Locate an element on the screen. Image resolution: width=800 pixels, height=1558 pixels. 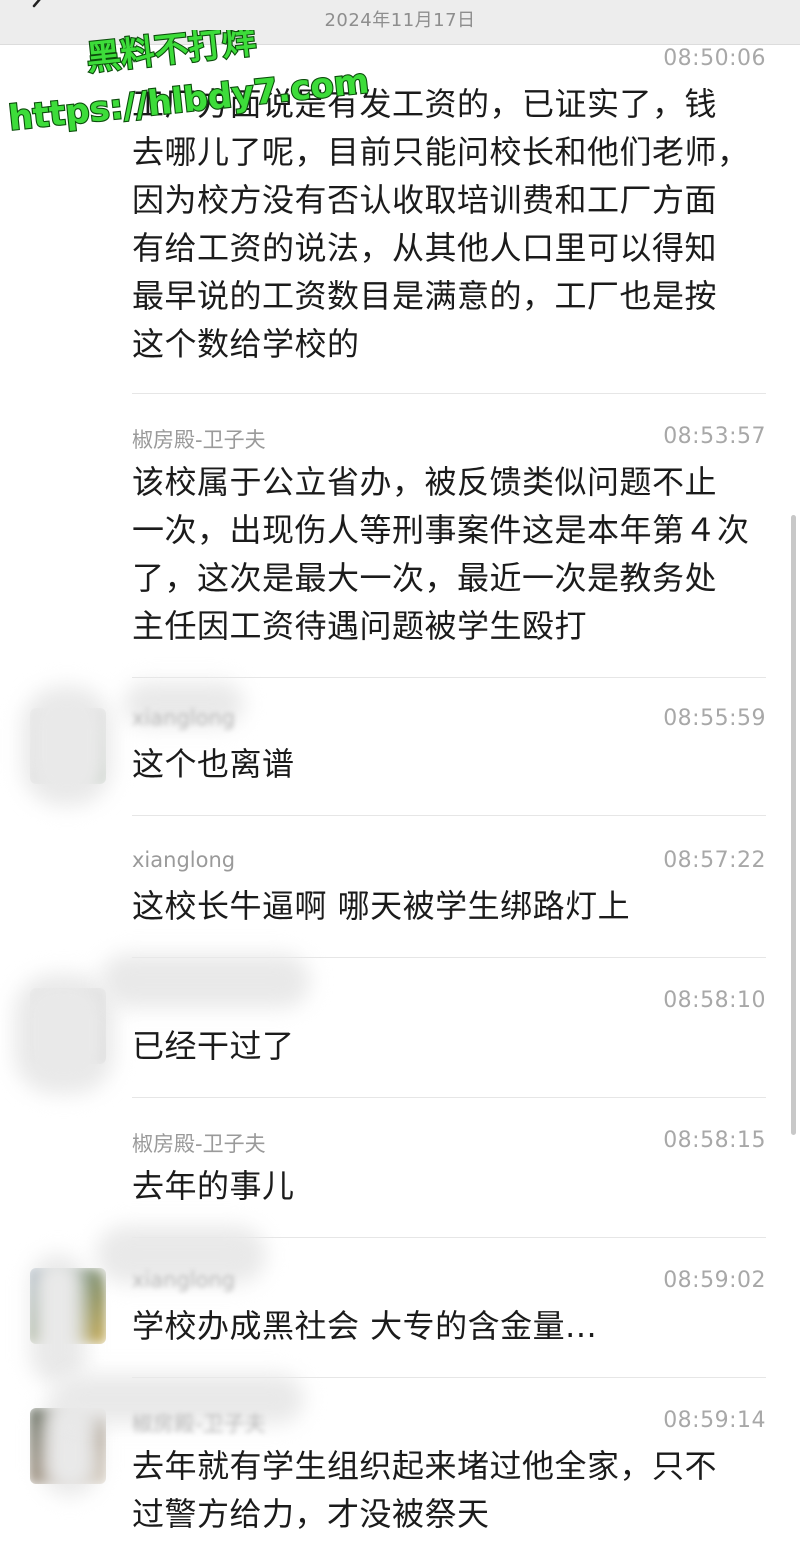
chat-header: 2024年11月17日 is located at coordinates (400, 22).